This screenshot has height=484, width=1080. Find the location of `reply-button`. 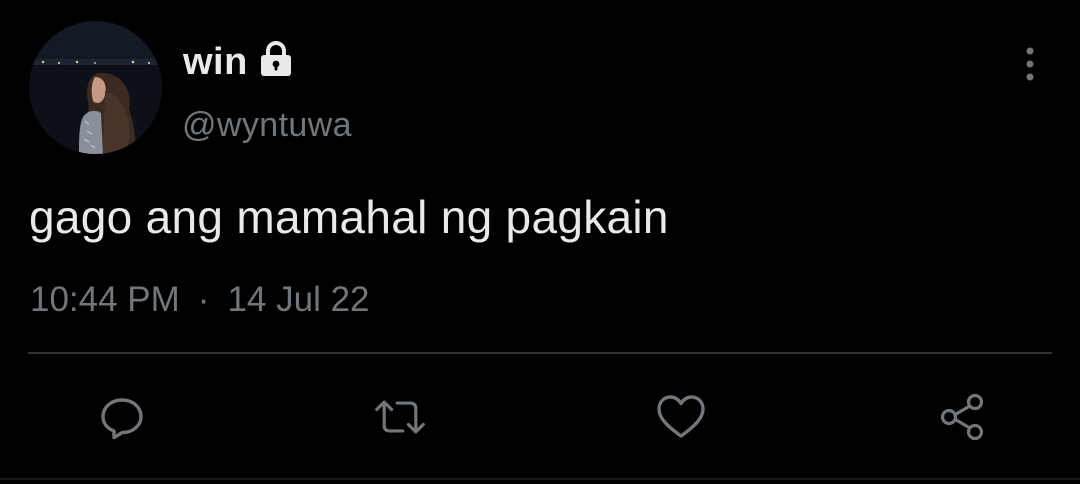

reply-button is located at coordinates (122, 417).